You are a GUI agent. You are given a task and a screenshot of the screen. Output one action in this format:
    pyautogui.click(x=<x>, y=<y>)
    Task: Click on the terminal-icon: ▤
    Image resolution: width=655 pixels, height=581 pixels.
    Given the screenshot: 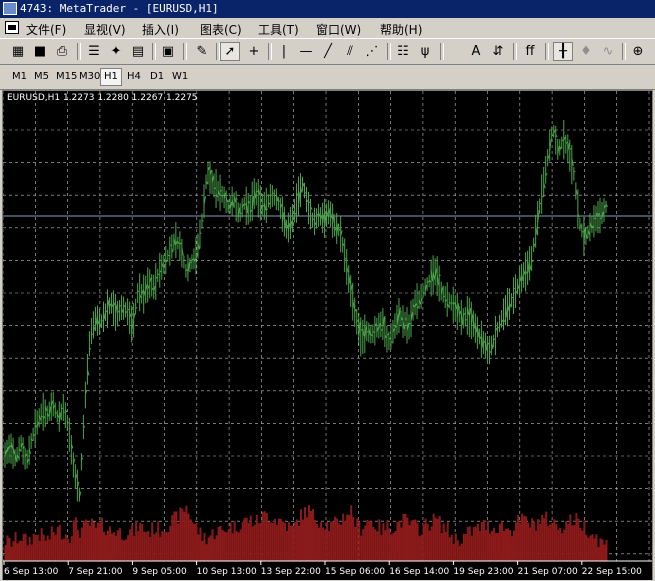 What is the action you would take?
    pyautogui.click(x=138, y=51)
    